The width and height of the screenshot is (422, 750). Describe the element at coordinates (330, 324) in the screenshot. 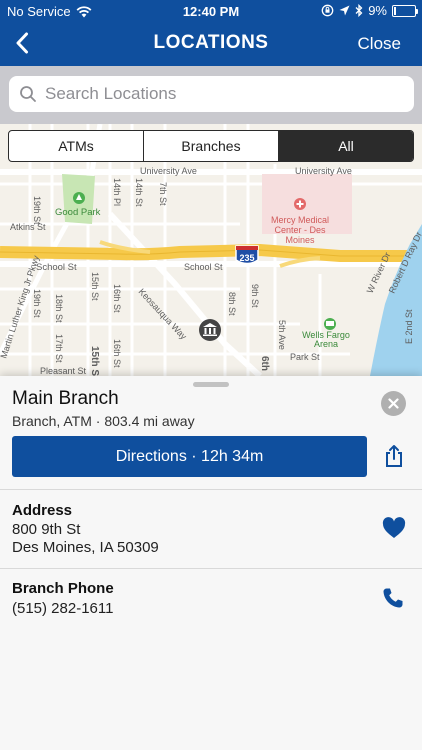

I see `arena-icon` at that location.